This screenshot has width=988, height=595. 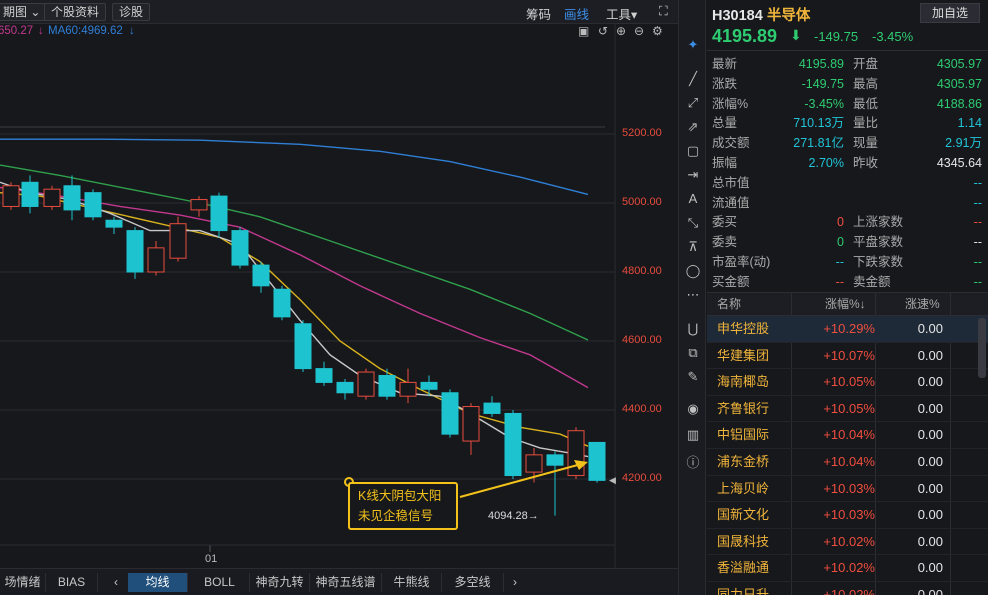 What do you see at coordinates (693, 45) in the screenshot?
I see `pin-icon: ✦` at bounding box center [693, 45].